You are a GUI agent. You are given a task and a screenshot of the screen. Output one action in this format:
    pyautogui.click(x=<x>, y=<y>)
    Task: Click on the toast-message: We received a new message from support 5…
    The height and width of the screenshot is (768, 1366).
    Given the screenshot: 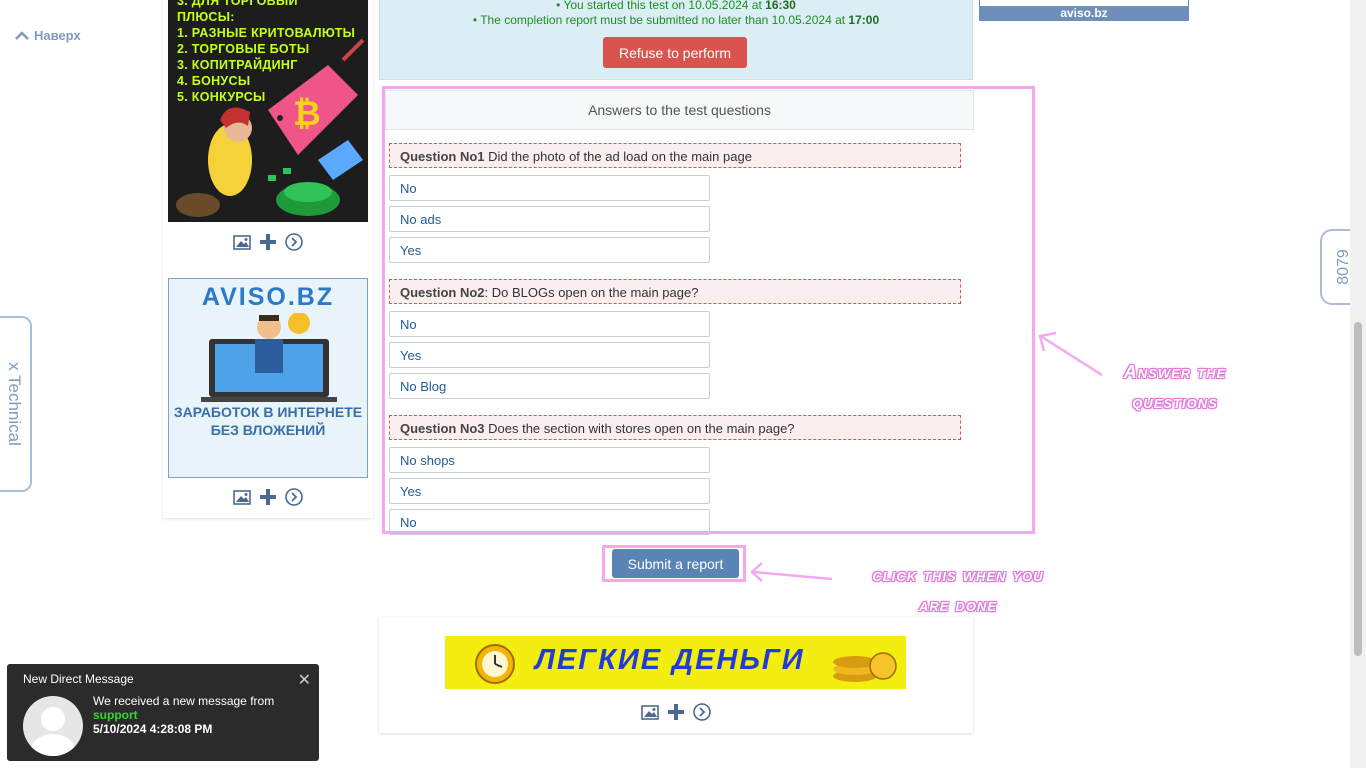 What is the action you would take?
    pyautogui.click(x=183, y=715)
    